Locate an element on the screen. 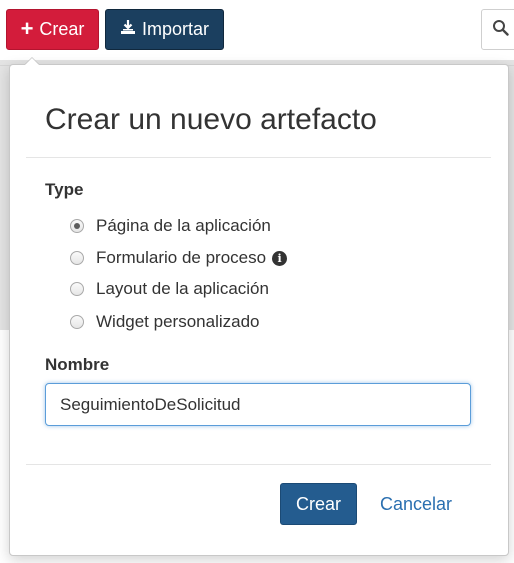 The image size is (514, 563). search-icon is located at coordinates (500, 30).